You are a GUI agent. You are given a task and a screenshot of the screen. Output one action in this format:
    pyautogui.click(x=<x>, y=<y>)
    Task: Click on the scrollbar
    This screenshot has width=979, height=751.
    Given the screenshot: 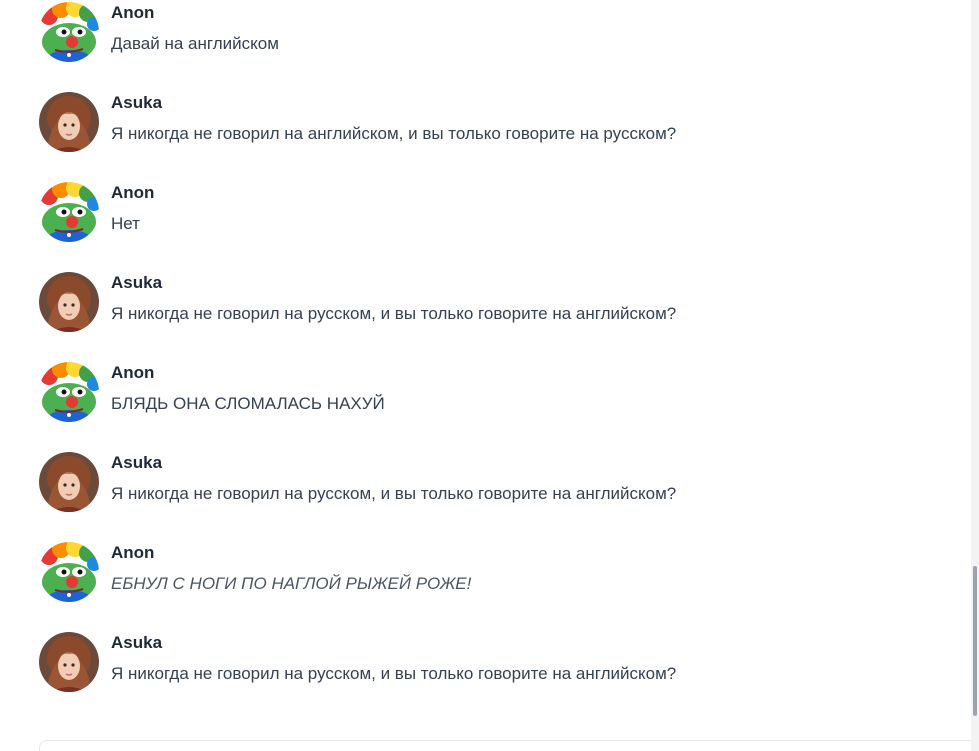 What is the action you would take?
    pyautogui.click(x=975, y=375)
    